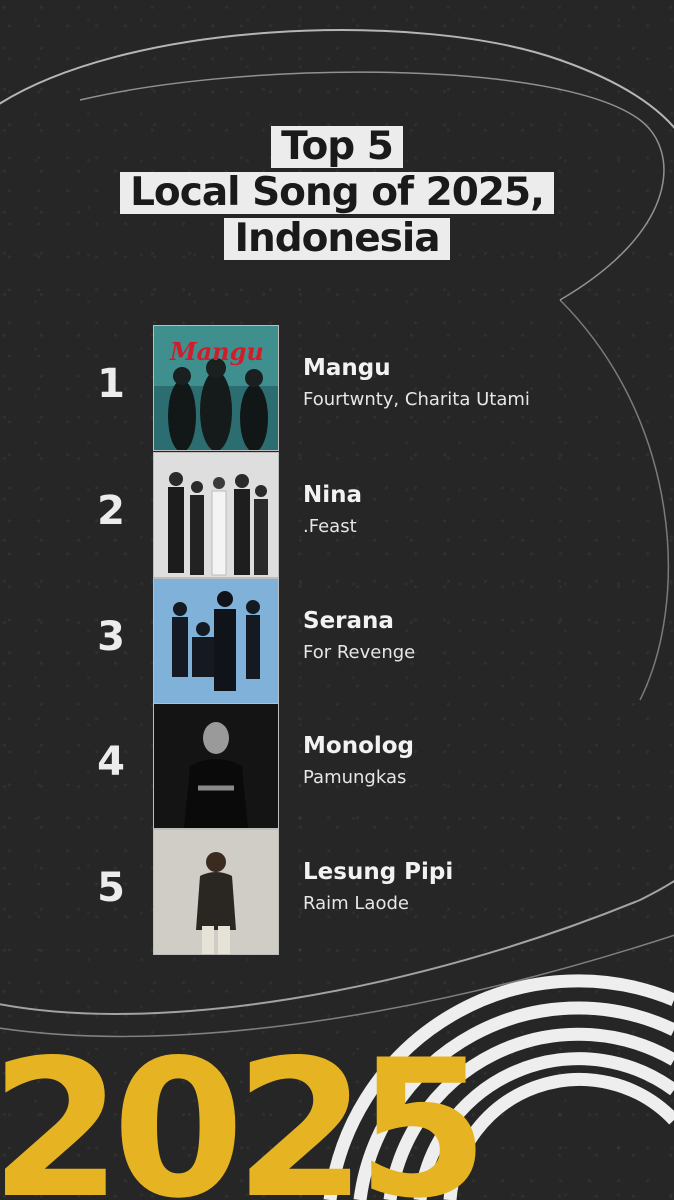  What do you see at coordinates (337, 892) in the screenshot?
I see `song-row-5: 5 Lesung Pipi Raim Laode` at bounding box center [337, 892].